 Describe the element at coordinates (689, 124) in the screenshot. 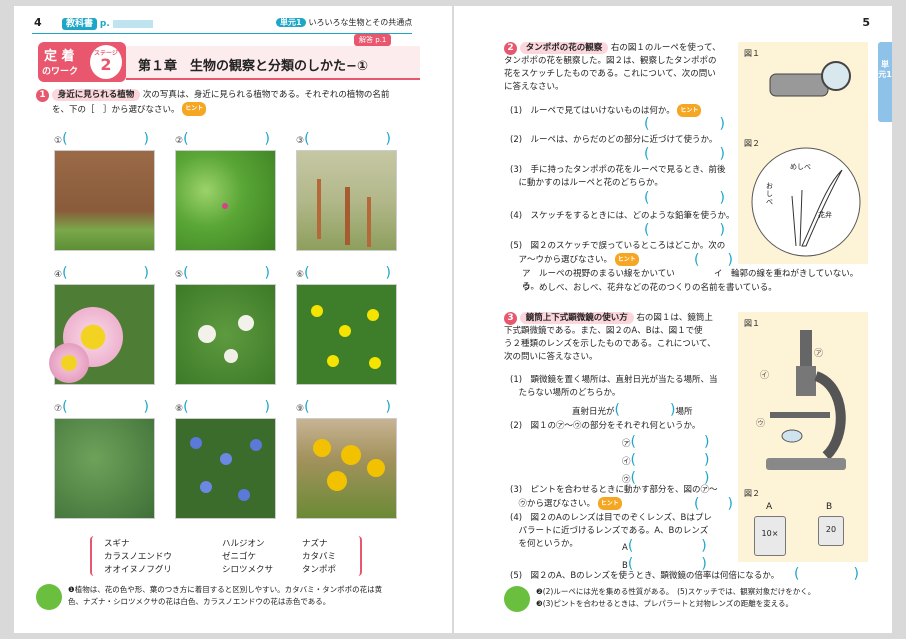

I see `q2-answer-1: ()` at that location.